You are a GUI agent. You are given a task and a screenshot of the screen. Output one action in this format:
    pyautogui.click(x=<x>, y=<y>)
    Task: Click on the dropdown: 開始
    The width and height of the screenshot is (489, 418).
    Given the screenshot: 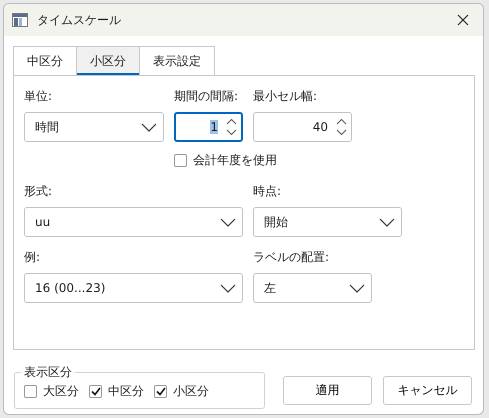 What is the action you would take?
    pyautogui.click(x=327, y=222)
    